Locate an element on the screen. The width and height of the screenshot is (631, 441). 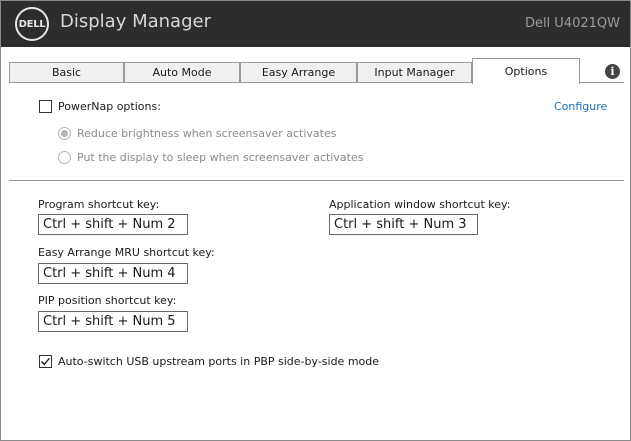
tab-input-manager: Input Manager is located at coordinates (414, 72).